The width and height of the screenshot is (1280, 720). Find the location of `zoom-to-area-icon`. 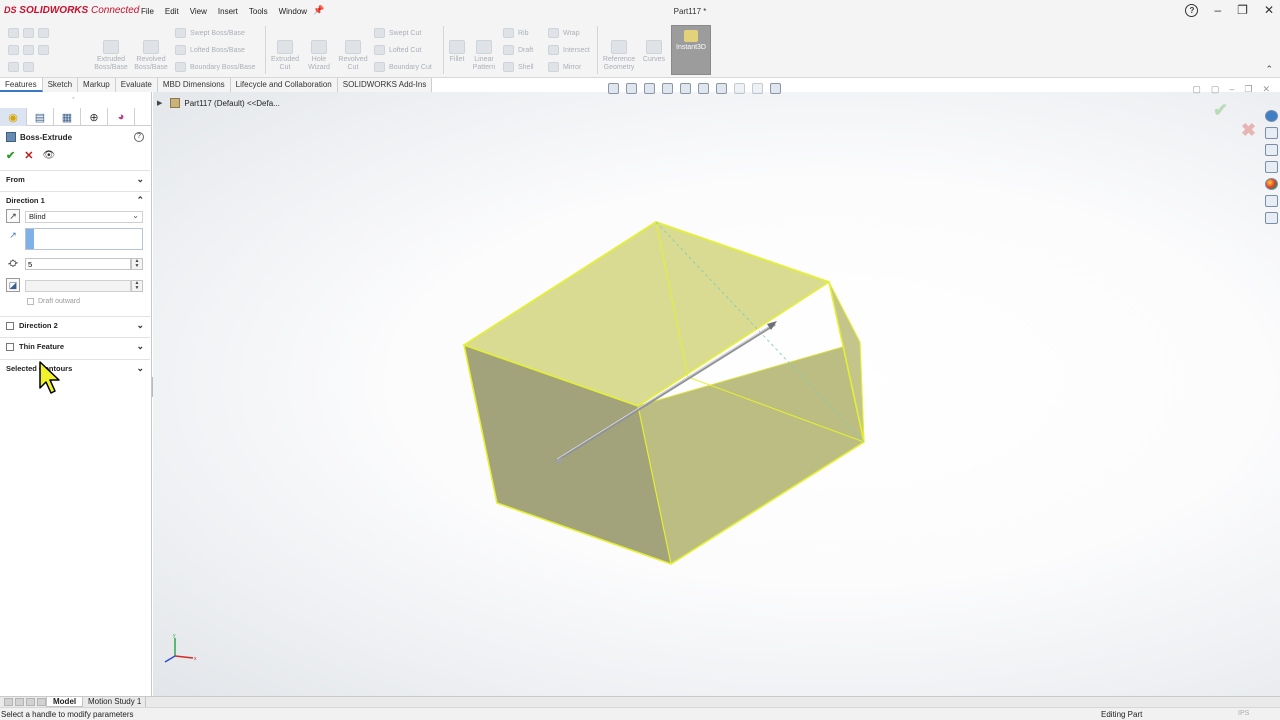

zoom-to-area-icon is located at coordinates (631, 88).